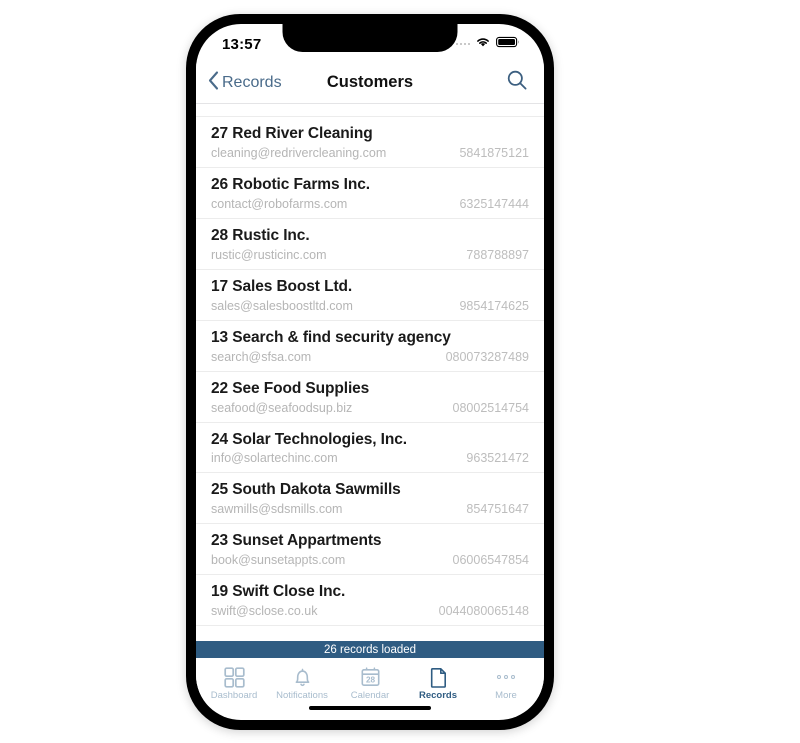  I want to click on record-email: sawmills@sdsmills.com, so click(277, 509).